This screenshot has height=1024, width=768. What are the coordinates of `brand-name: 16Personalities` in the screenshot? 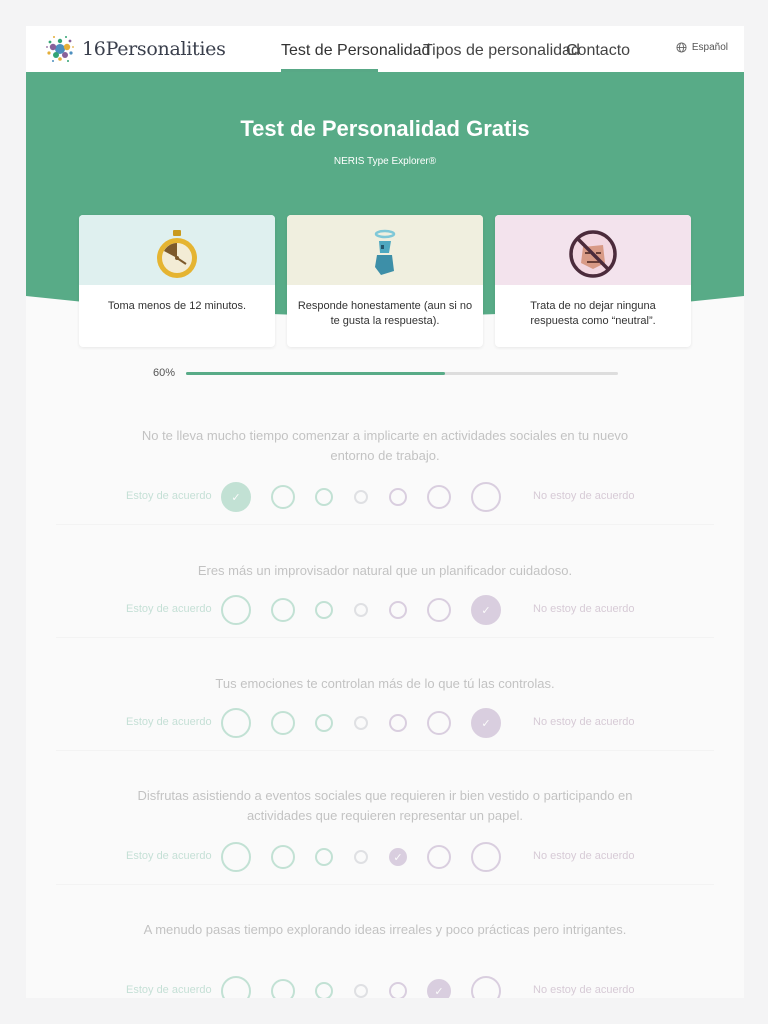 It's located at (154, 49).